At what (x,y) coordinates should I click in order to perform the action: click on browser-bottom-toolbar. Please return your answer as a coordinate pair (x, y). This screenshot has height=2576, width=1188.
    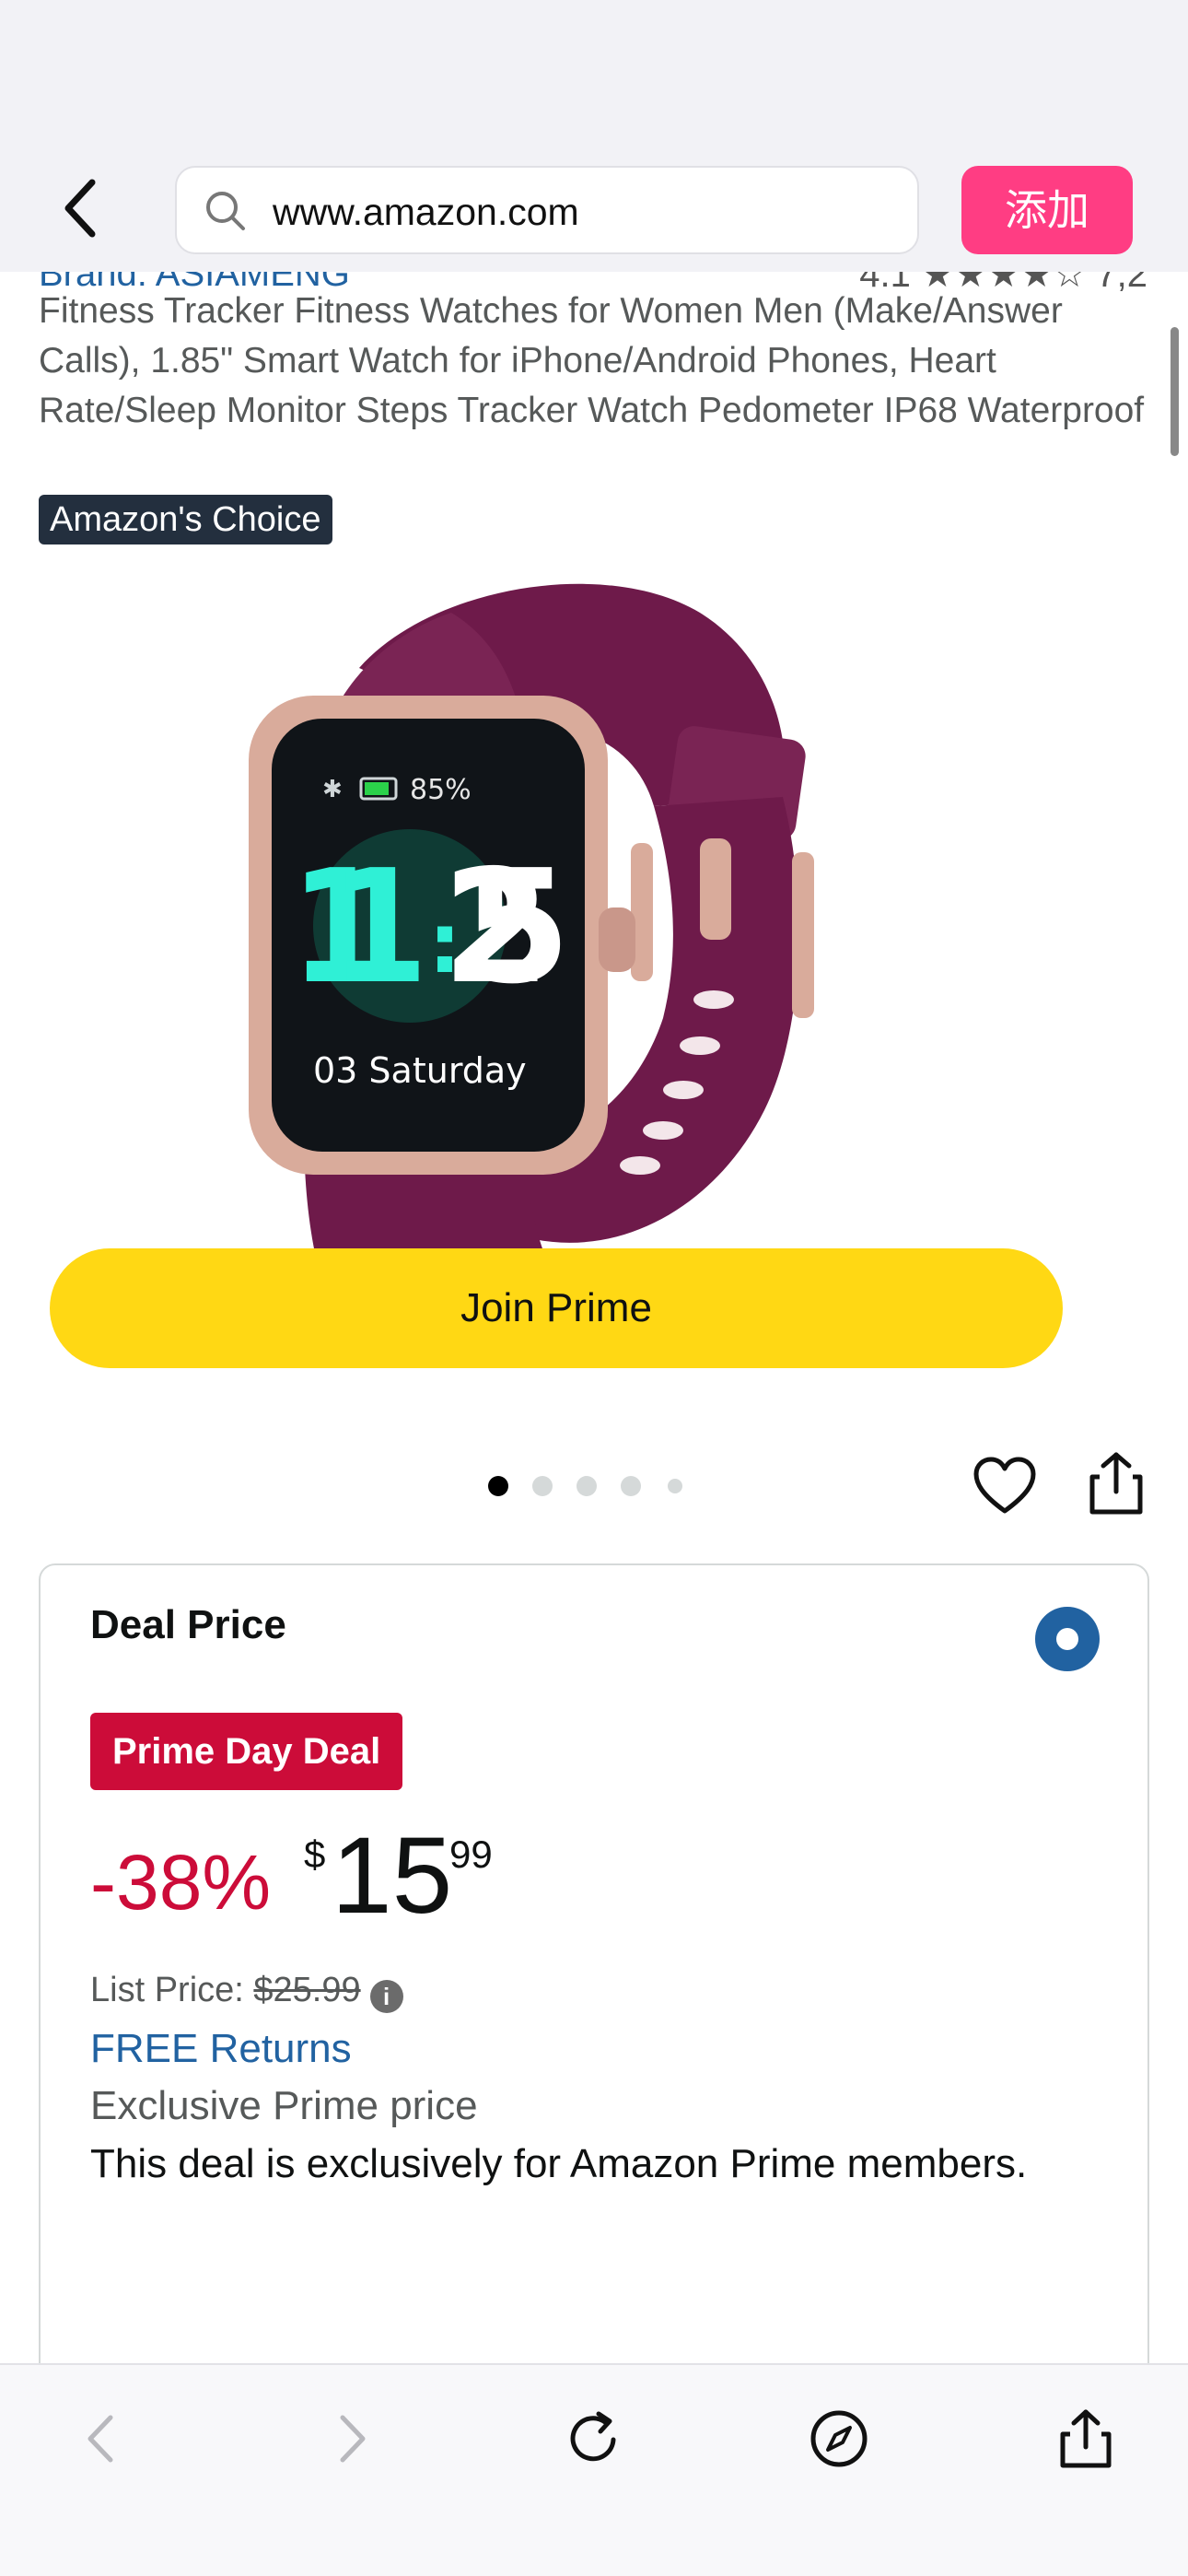
    Looking at the image, I should click on (594, 2469).